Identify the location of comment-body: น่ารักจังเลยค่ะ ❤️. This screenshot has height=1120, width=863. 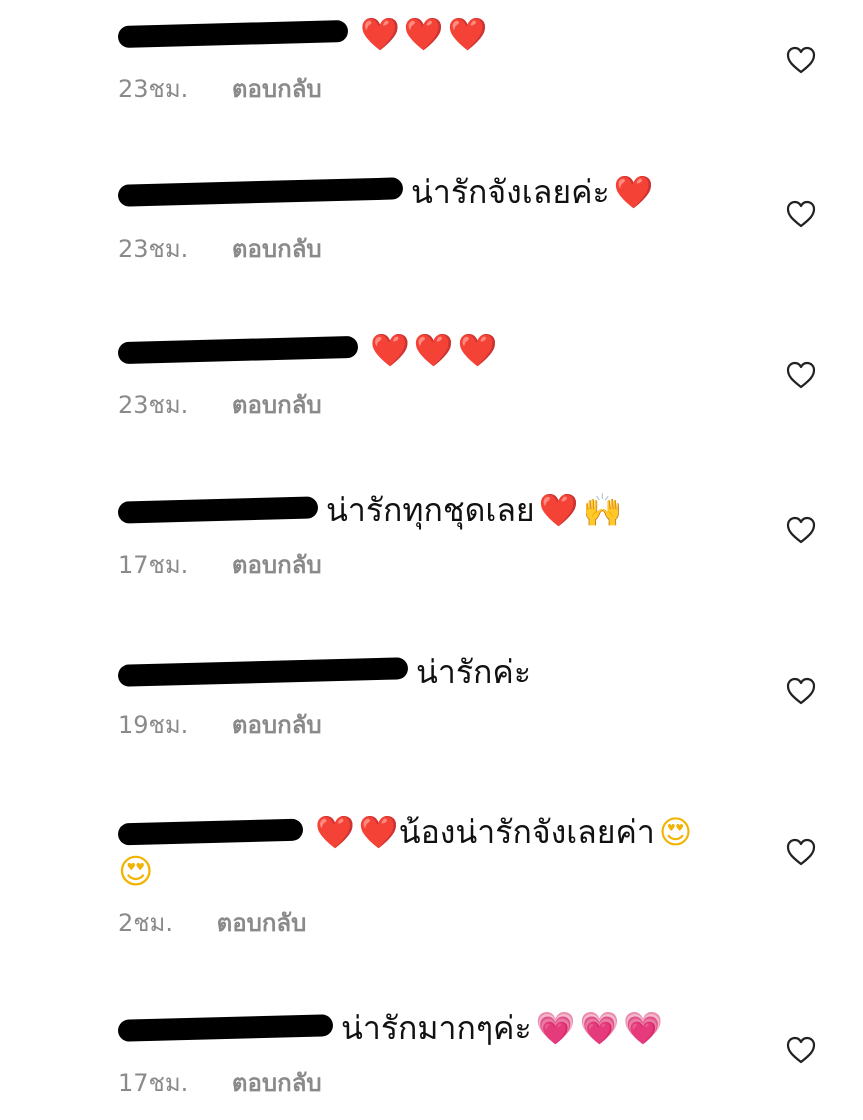
(385, 192).